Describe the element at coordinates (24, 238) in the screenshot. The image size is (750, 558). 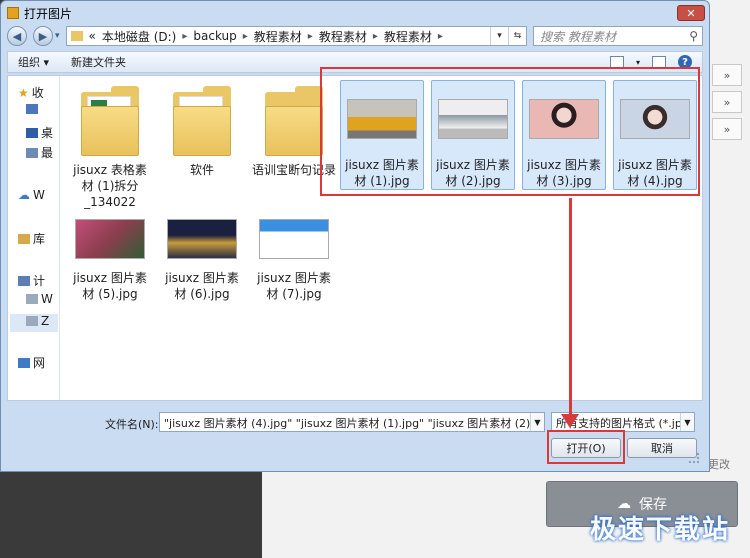
I see `library-icon` at that location.